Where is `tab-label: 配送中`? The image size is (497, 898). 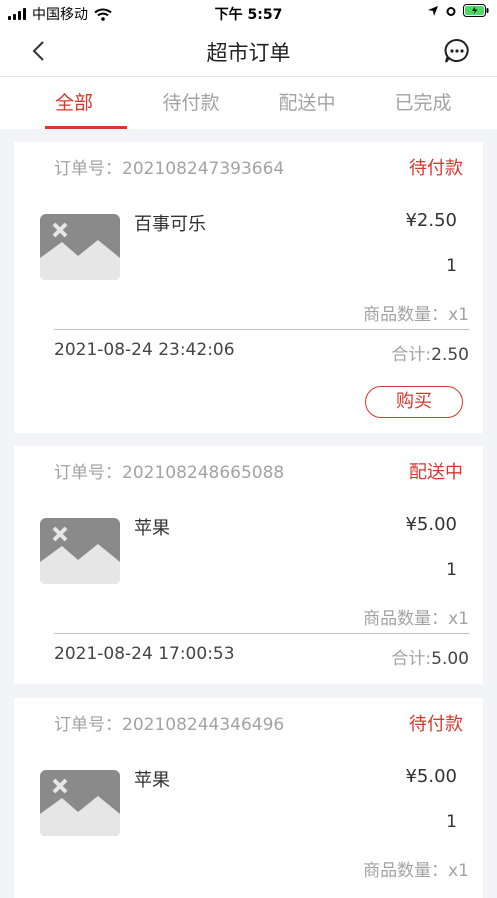
tab-label: 配送中 is located at coordinates (307, 103).